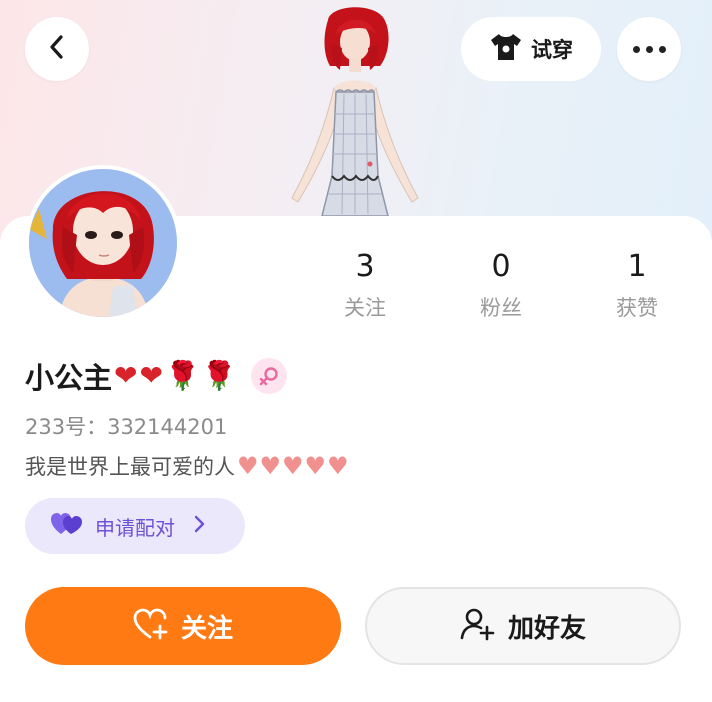 This screenshot has width=712, height=702. I want to click on back-button, so click(57, 49).